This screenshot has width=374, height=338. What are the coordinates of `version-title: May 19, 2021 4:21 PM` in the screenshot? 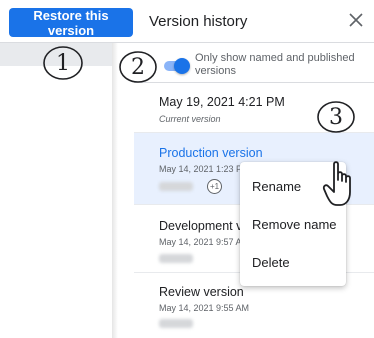 It's located at (222, 102).